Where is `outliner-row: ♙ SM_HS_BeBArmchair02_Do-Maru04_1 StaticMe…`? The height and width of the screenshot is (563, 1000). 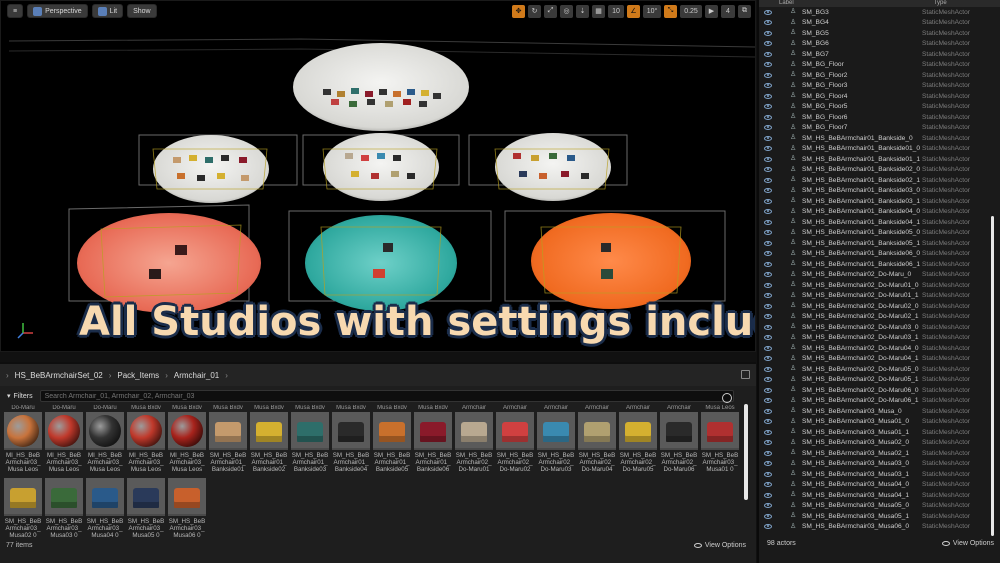
outliner-row: ♙ SM_HS_BeBArmchair02_Do-Maru04_1 StaticMe… is located at coordinates (874, 359).